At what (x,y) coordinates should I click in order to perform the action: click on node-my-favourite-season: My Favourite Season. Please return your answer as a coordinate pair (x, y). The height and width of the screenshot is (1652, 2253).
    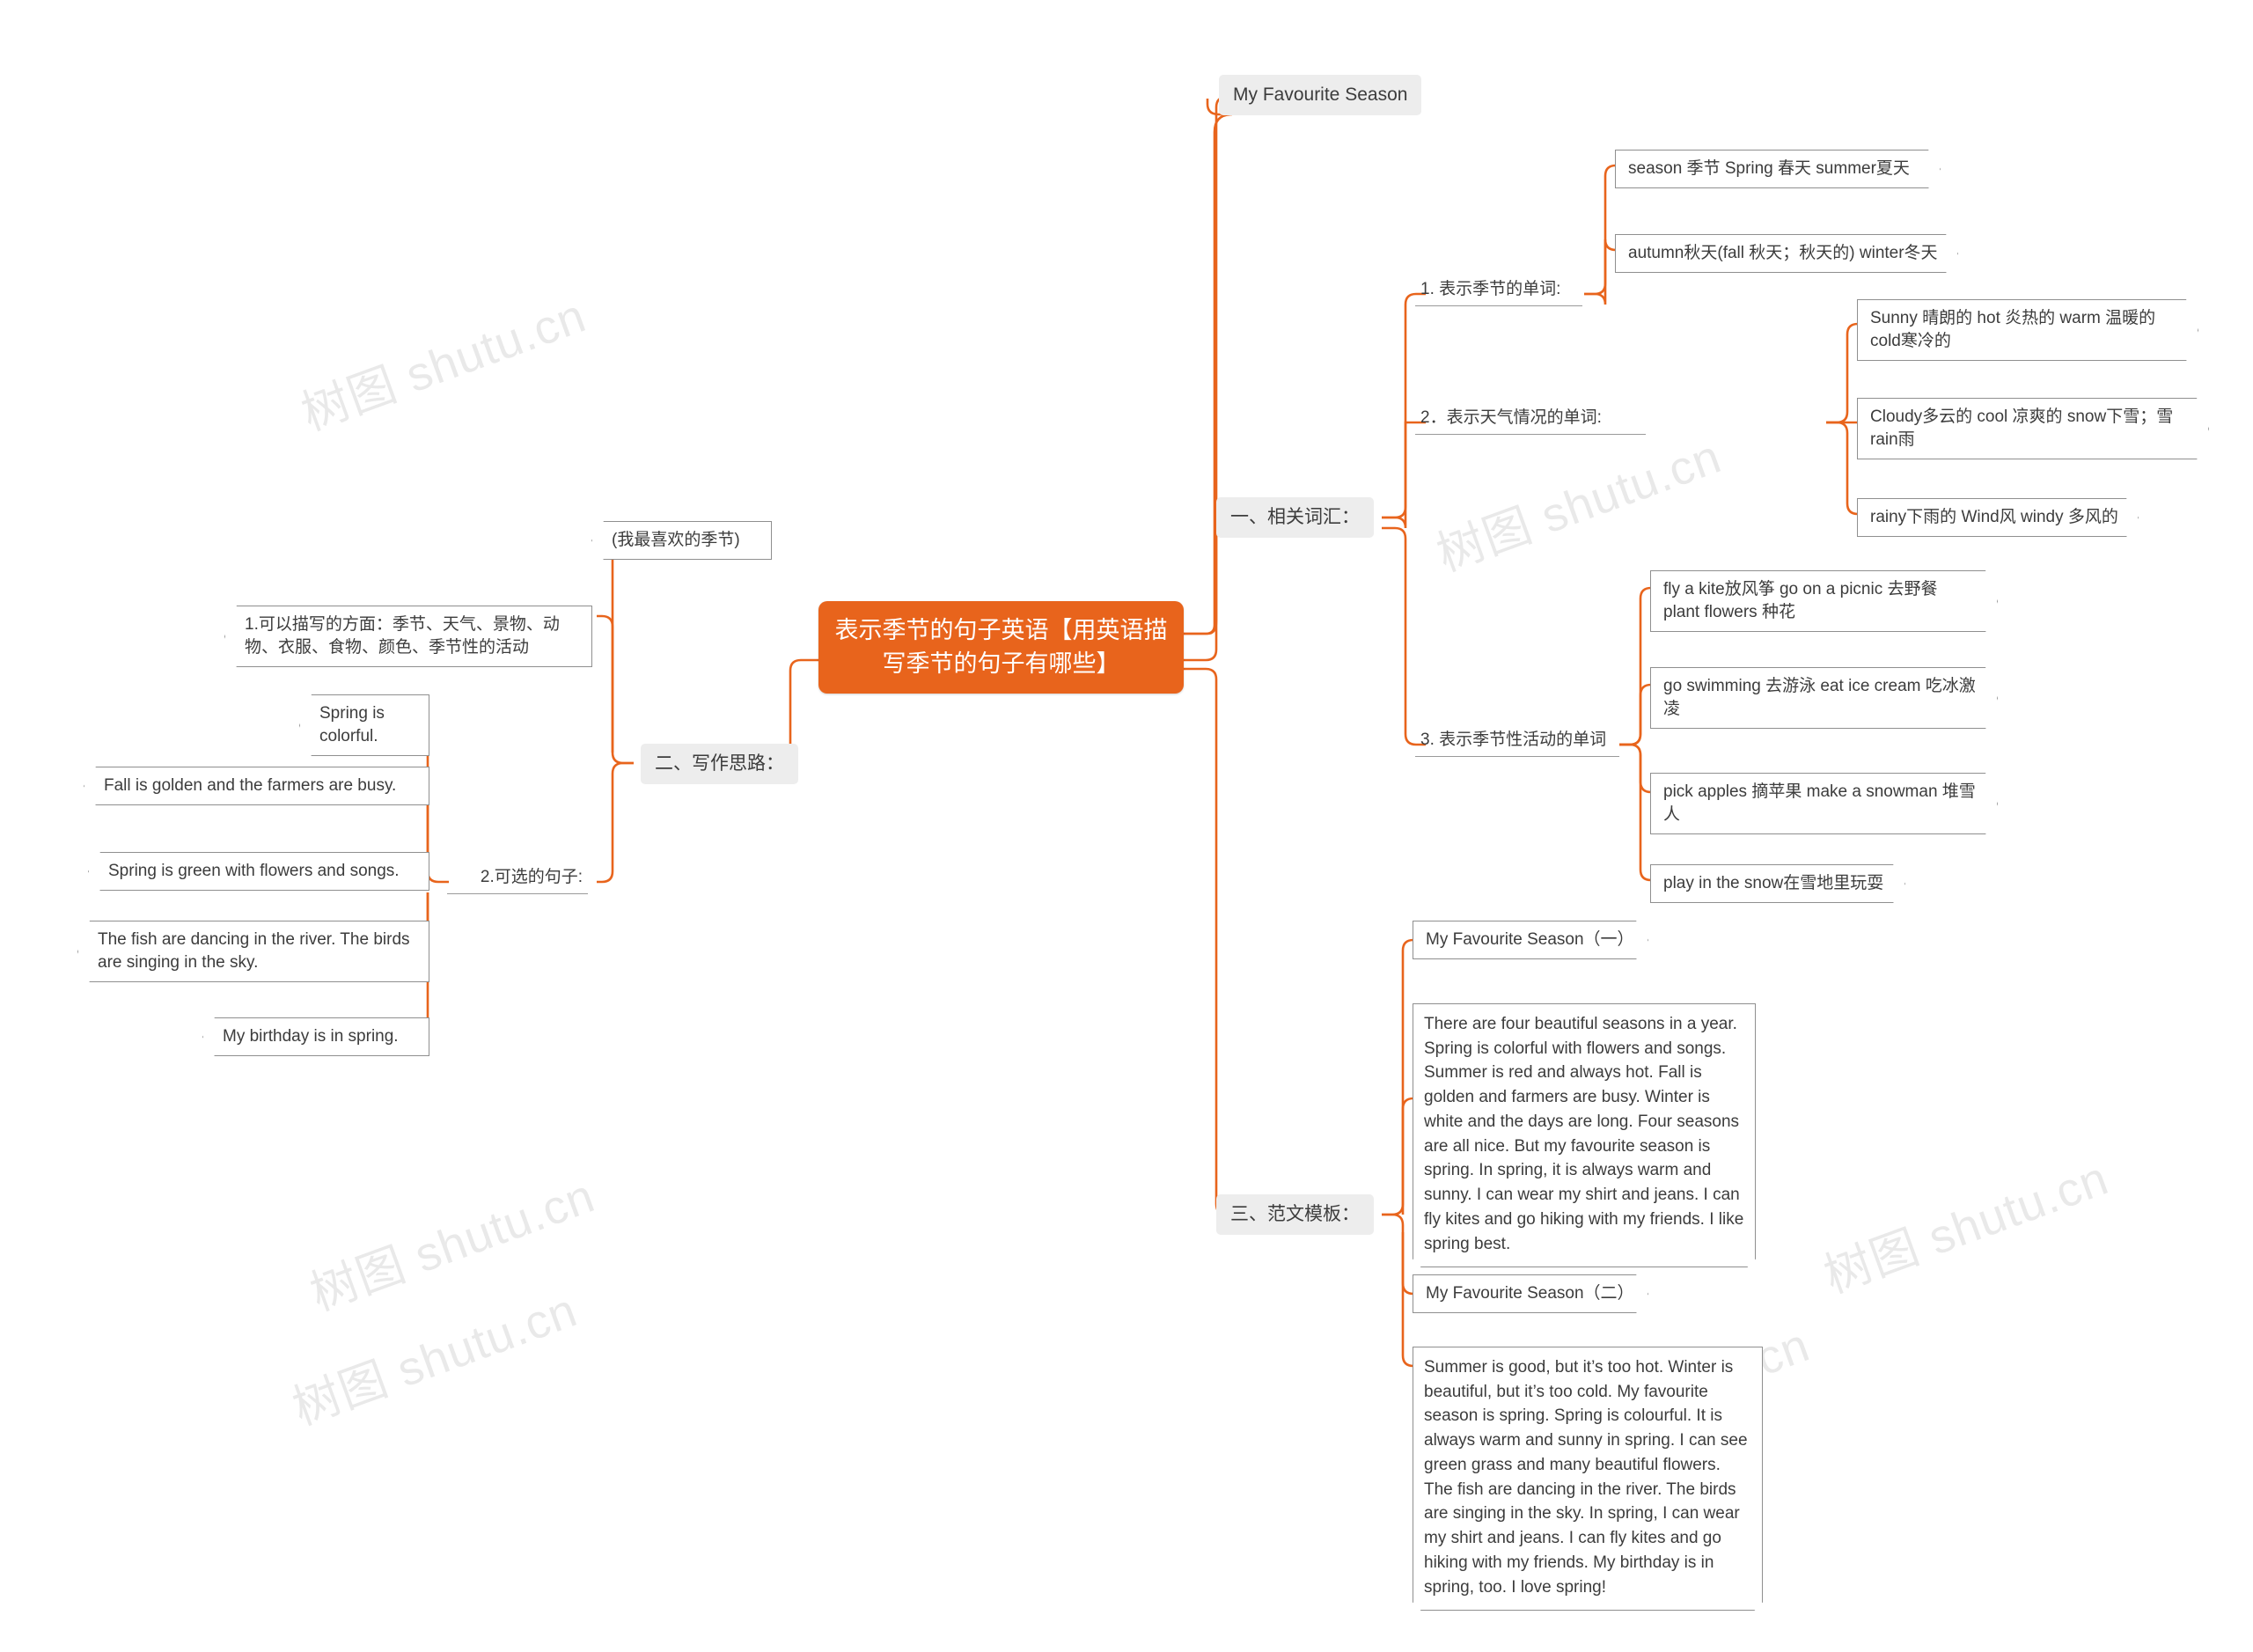
    Looking at the image, I should click on (1321, 95).